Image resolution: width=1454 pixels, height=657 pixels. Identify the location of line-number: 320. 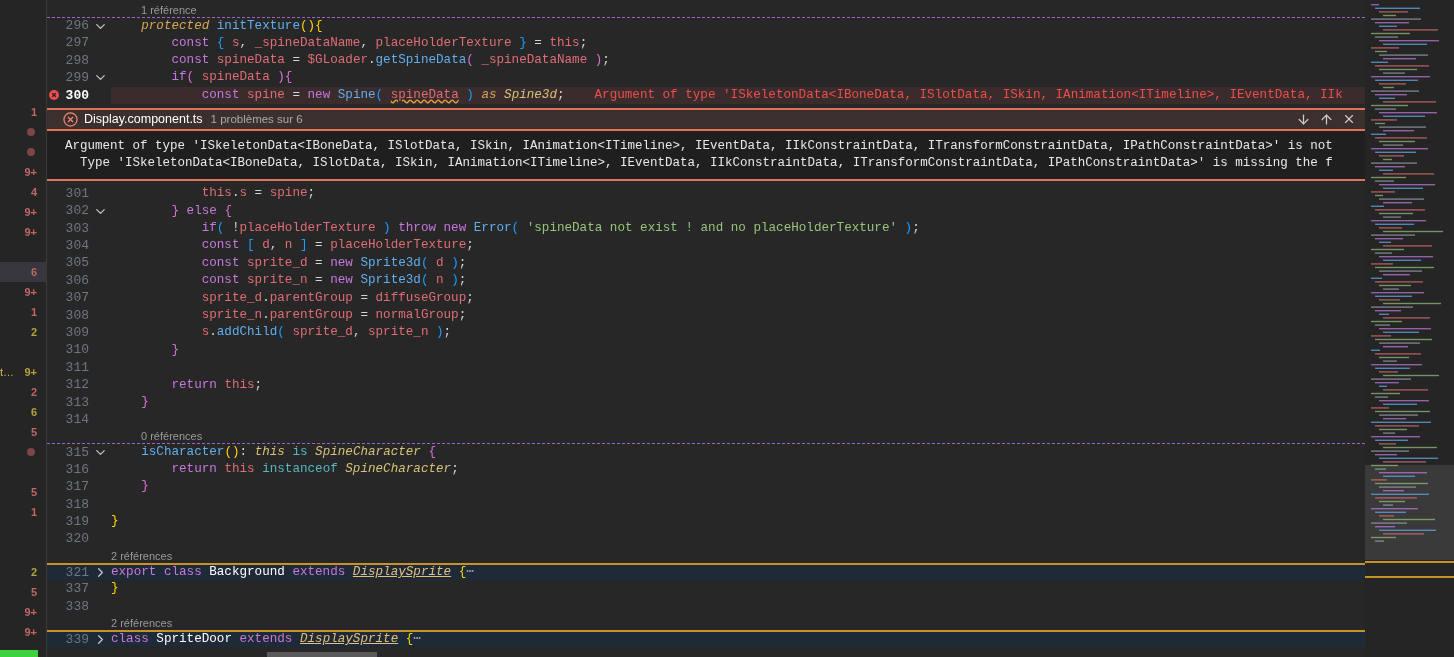
(76, 539).